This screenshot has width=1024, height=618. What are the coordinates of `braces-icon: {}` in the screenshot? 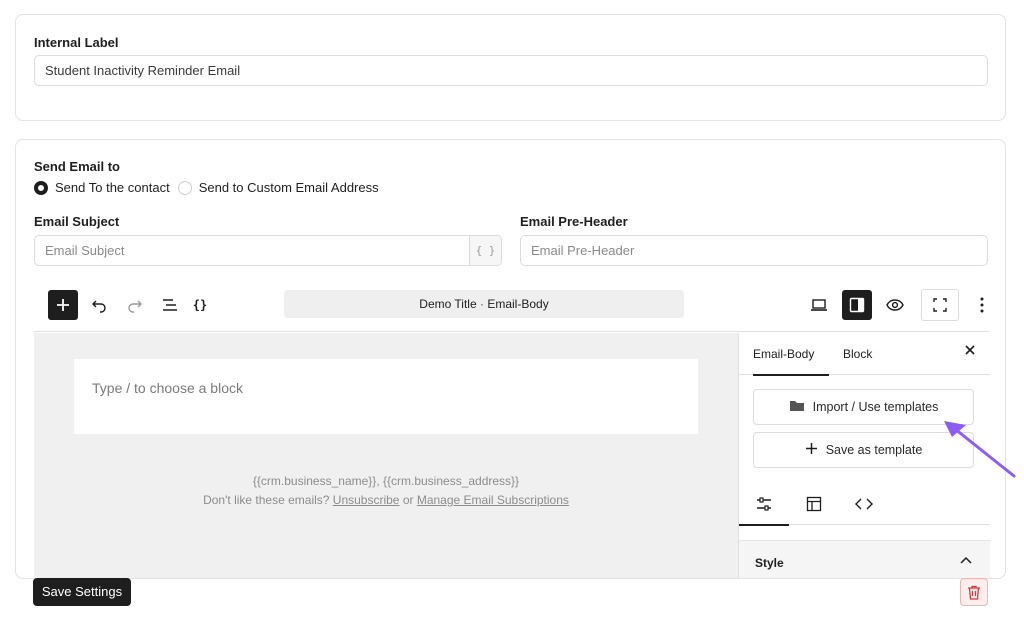 It's located at (200, 305).